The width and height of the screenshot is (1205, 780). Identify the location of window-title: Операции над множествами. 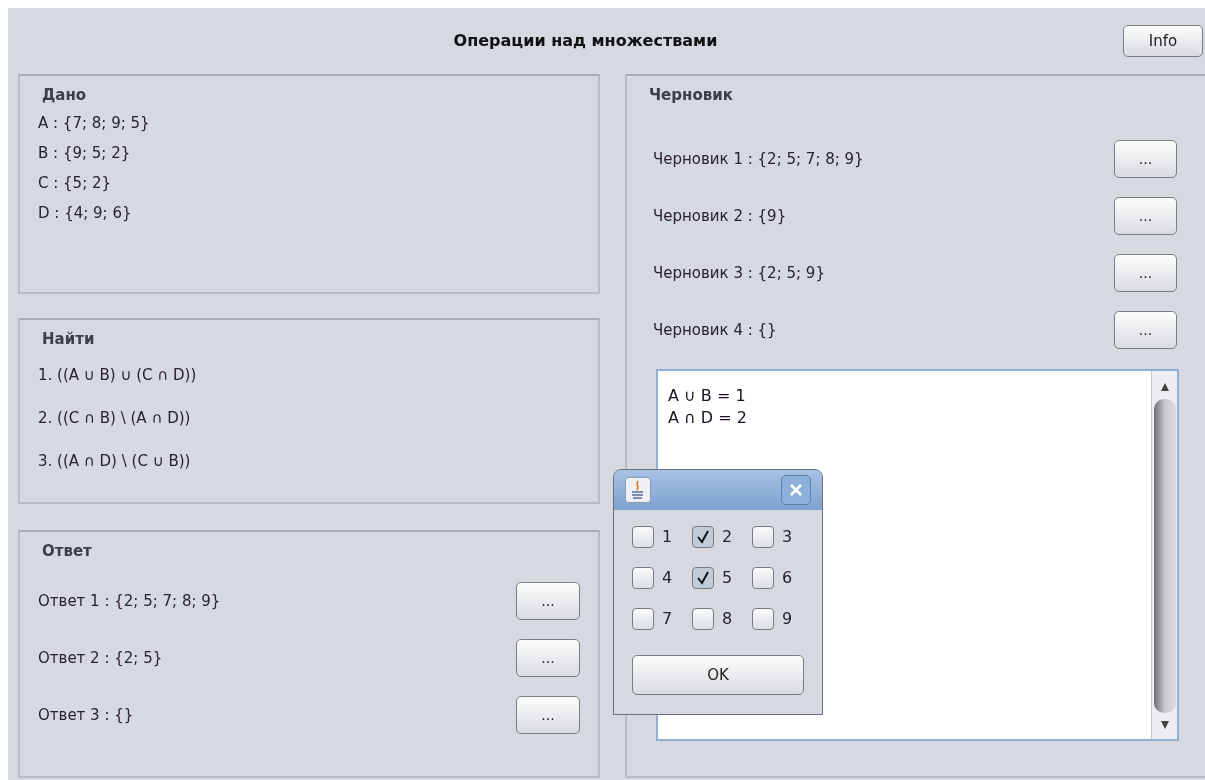
(586, 41).